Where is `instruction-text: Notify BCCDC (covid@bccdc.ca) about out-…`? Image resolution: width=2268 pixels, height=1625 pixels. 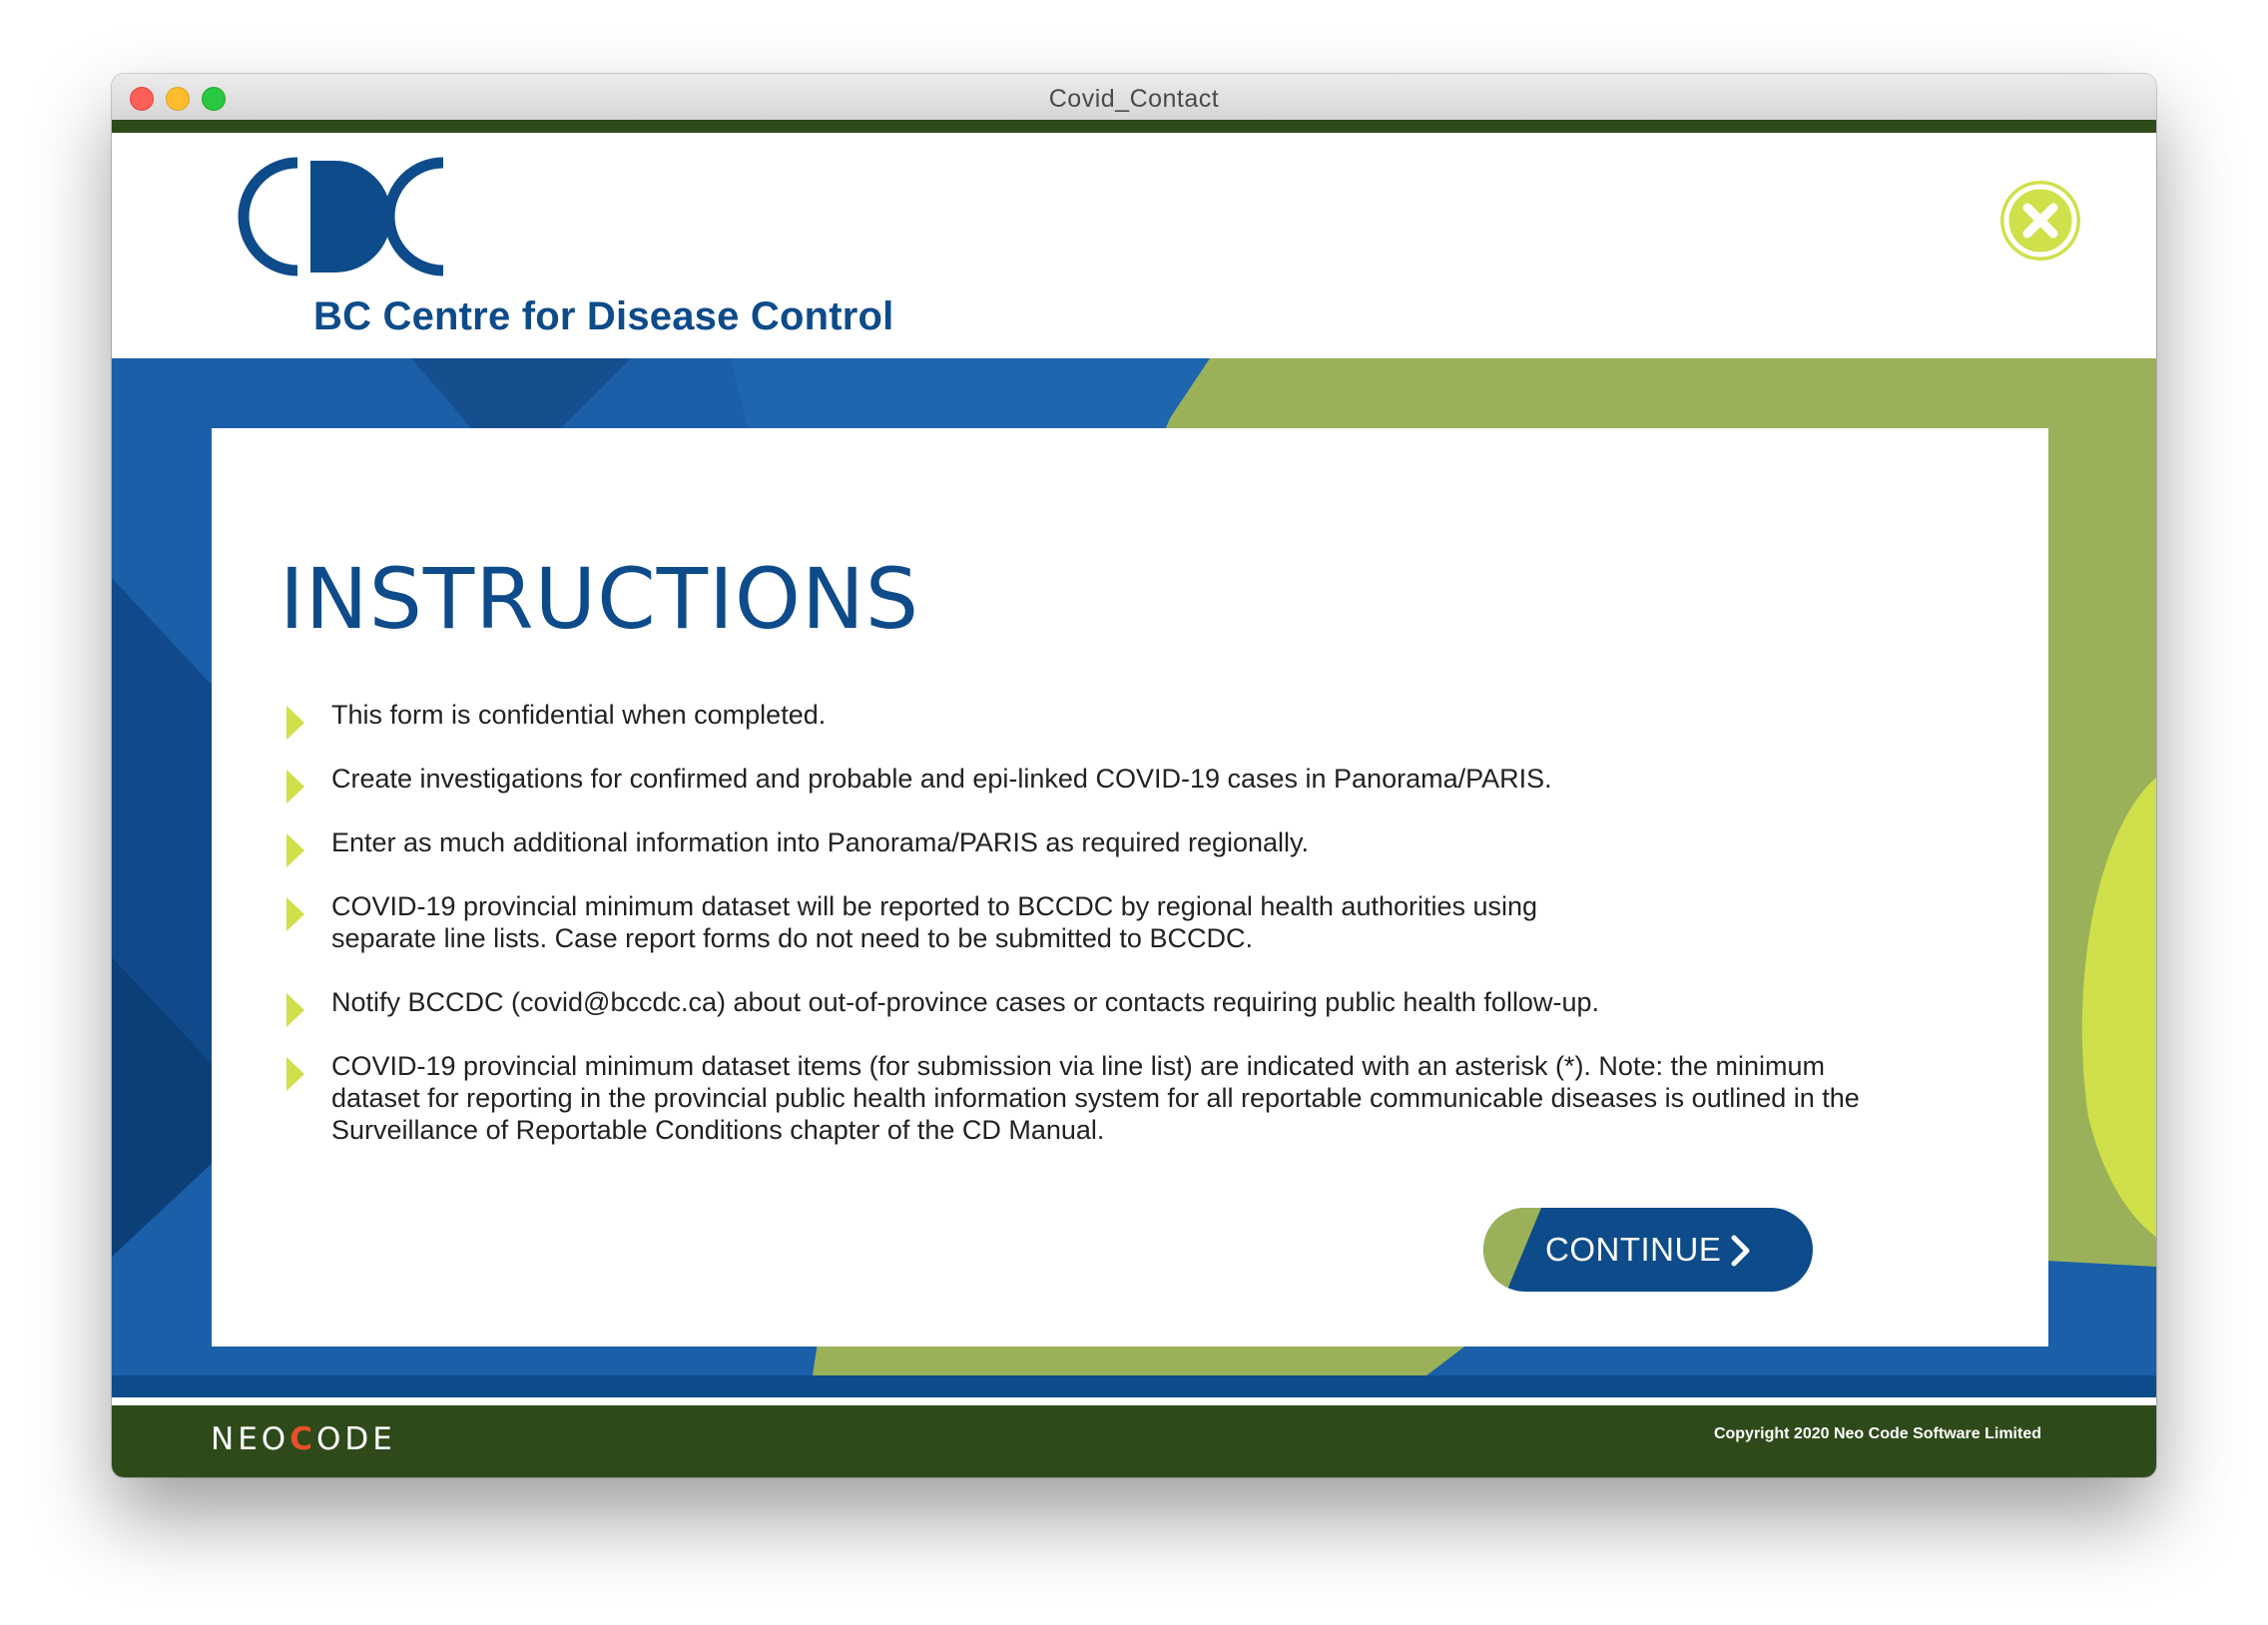 instruction-text: Notify BCCDC (covid@bccdc.ca) about out-… is located at coordinates (965, 1002).